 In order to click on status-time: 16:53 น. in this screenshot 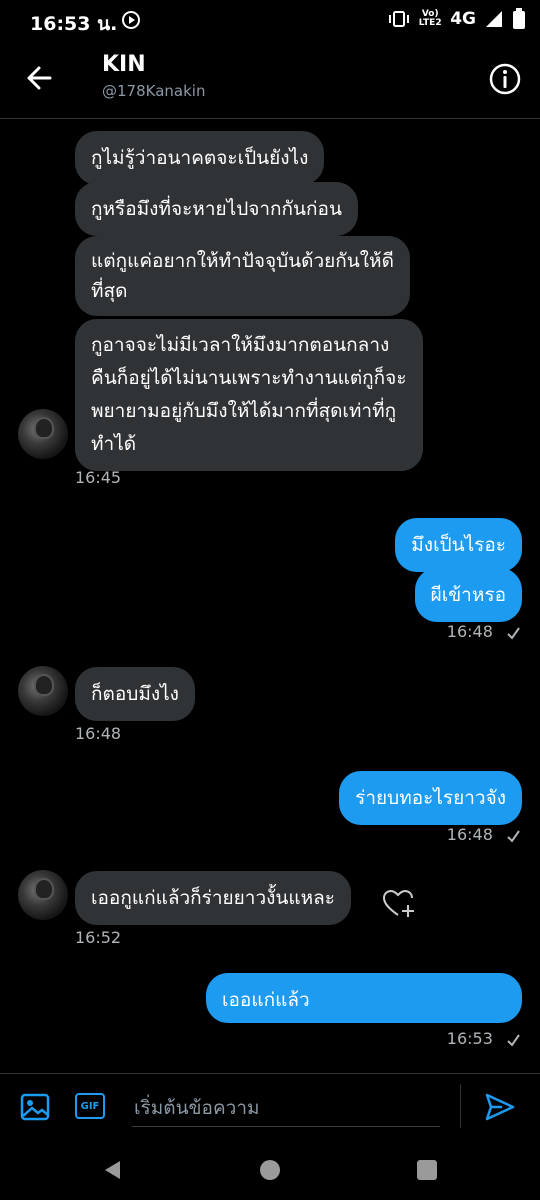, I will do `click(74, 24)`.